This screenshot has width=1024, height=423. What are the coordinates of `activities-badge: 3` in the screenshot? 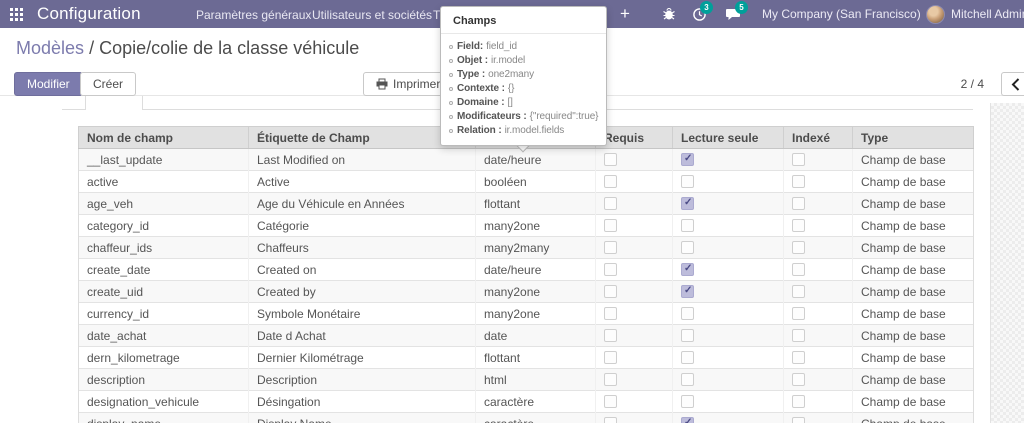 It's located at (706, 7).